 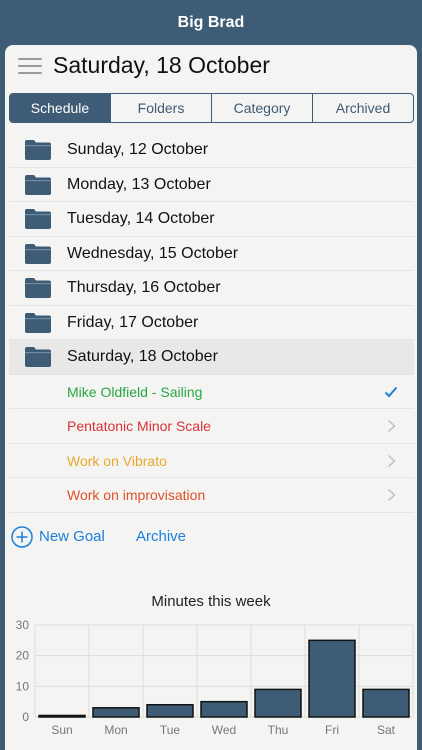 I want to click on y-tick-label: 10, so click(x=23, y=686).